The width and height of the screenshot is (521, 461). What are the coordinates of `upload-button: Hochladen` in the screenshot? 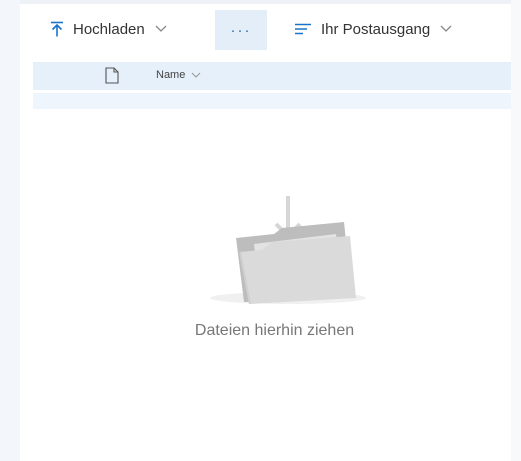 It's located at (108, 29).